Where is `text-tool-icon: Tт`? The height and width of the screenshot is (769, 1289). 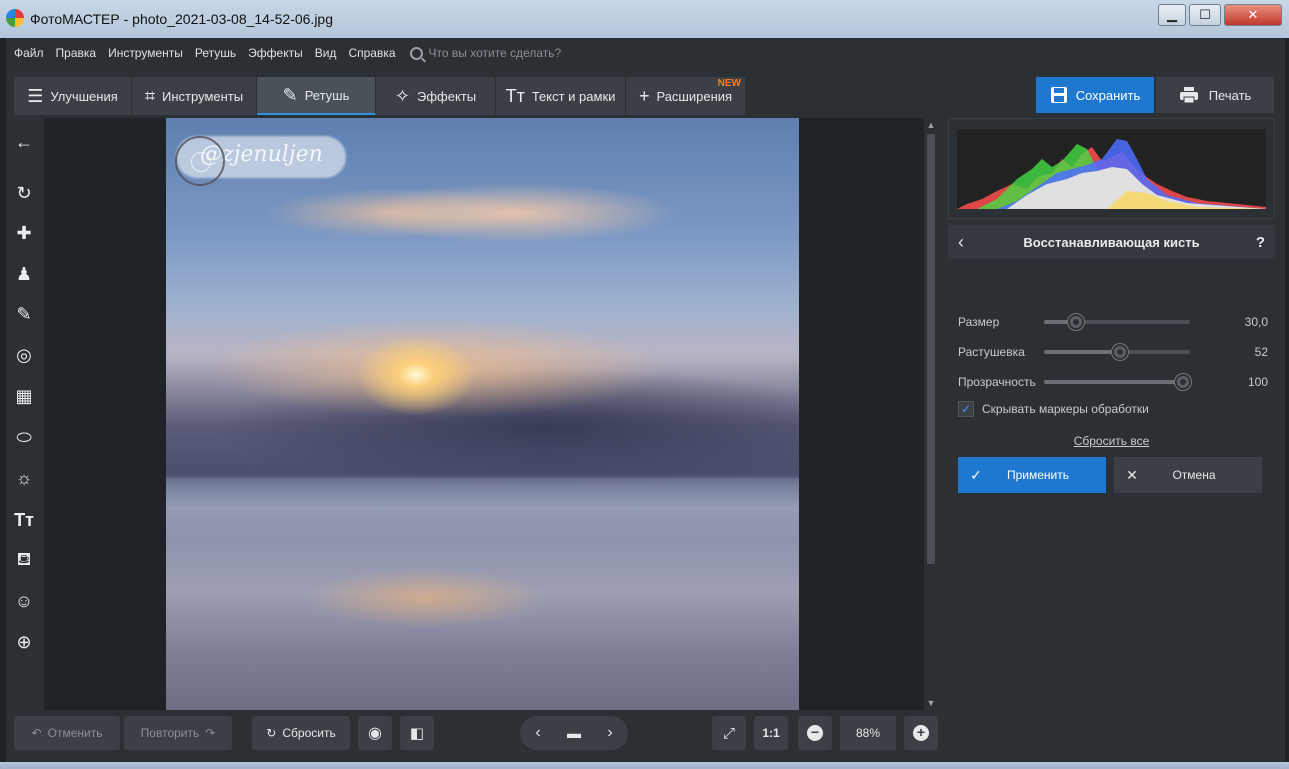 text-tool-icon: Tт is located at coordinates (24, 520).